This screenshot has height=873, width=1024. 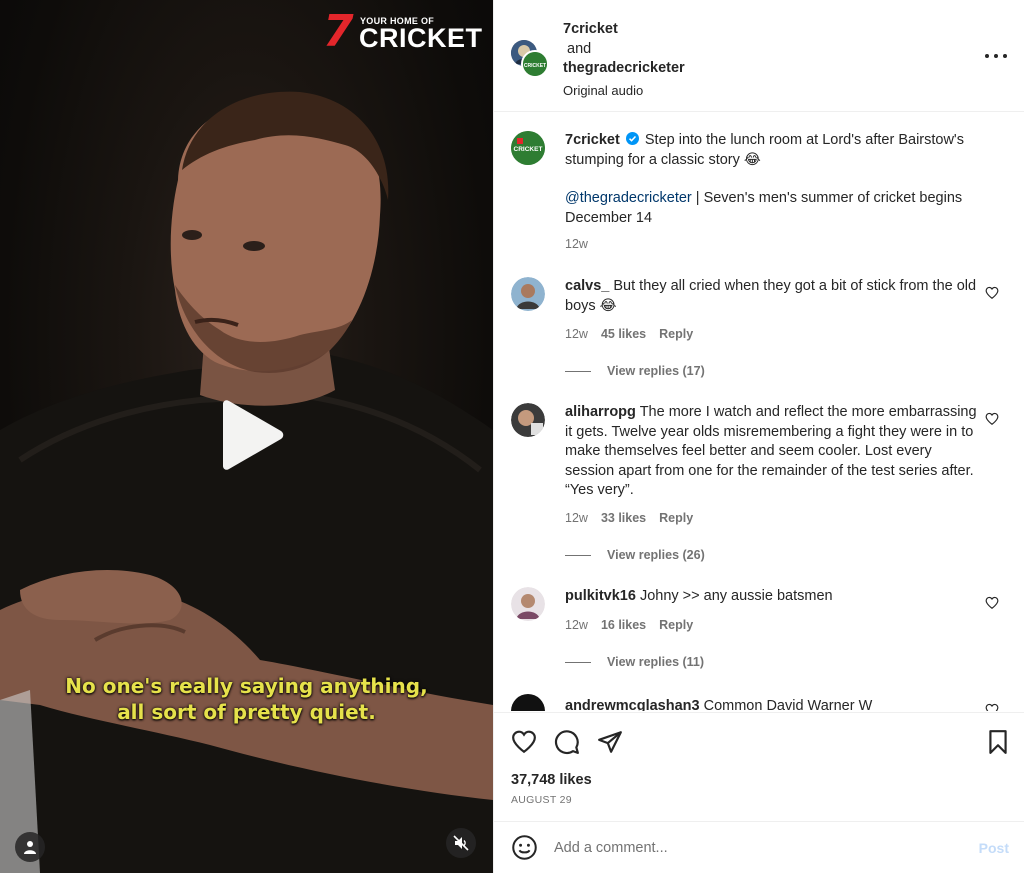 I want to click on comment-icon, so click(x=567, y=742).